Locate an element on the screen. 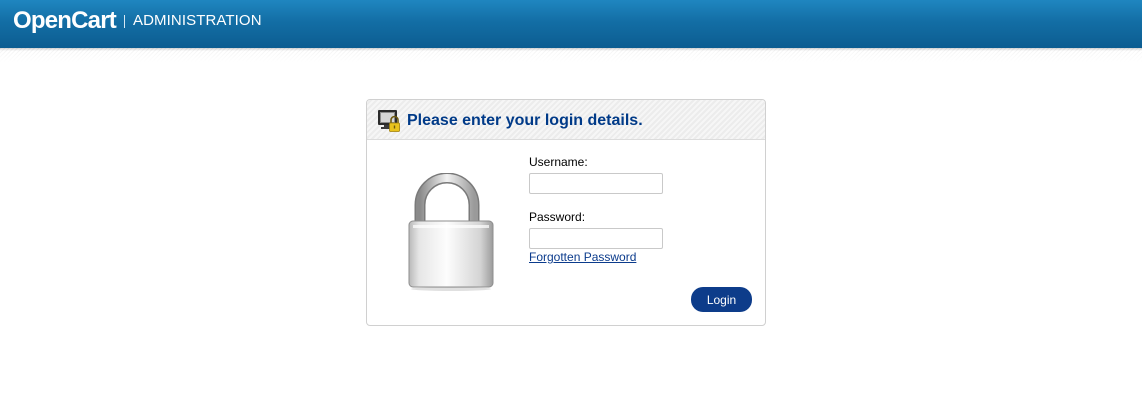 Image resolution: width=1142 pixels, height=418 pixels. login-heading-title: Please enter your login details. is located at coordinates (525, 120).